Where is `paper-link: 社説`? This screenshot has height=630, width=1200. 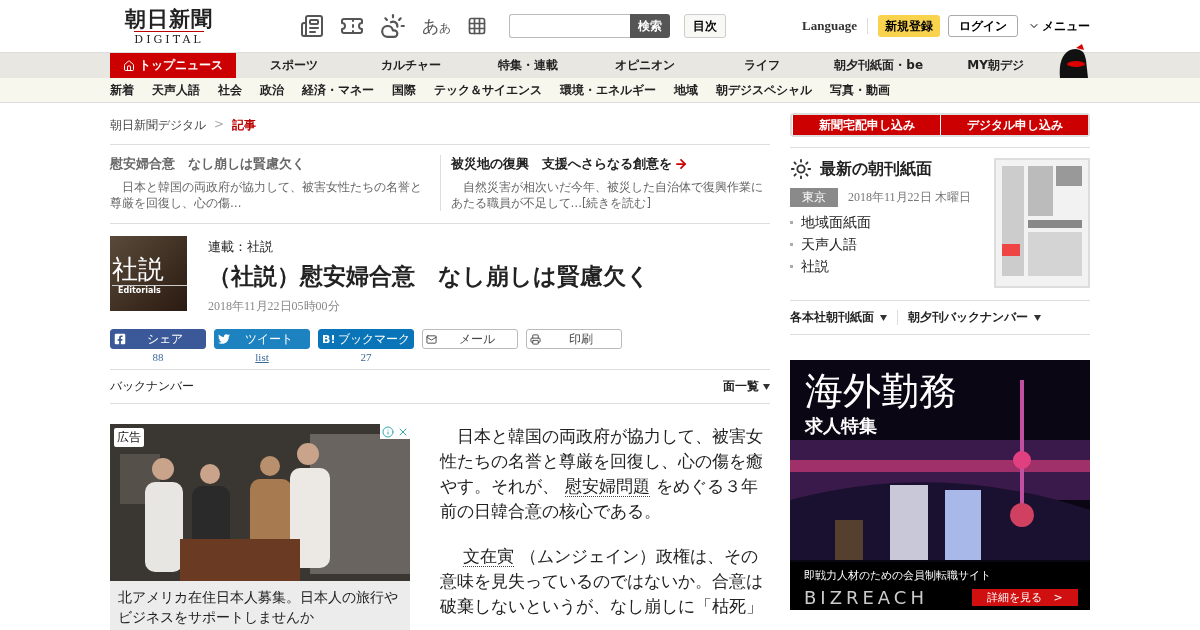
paper-link: 社説 is located at coordinates (880, 266).